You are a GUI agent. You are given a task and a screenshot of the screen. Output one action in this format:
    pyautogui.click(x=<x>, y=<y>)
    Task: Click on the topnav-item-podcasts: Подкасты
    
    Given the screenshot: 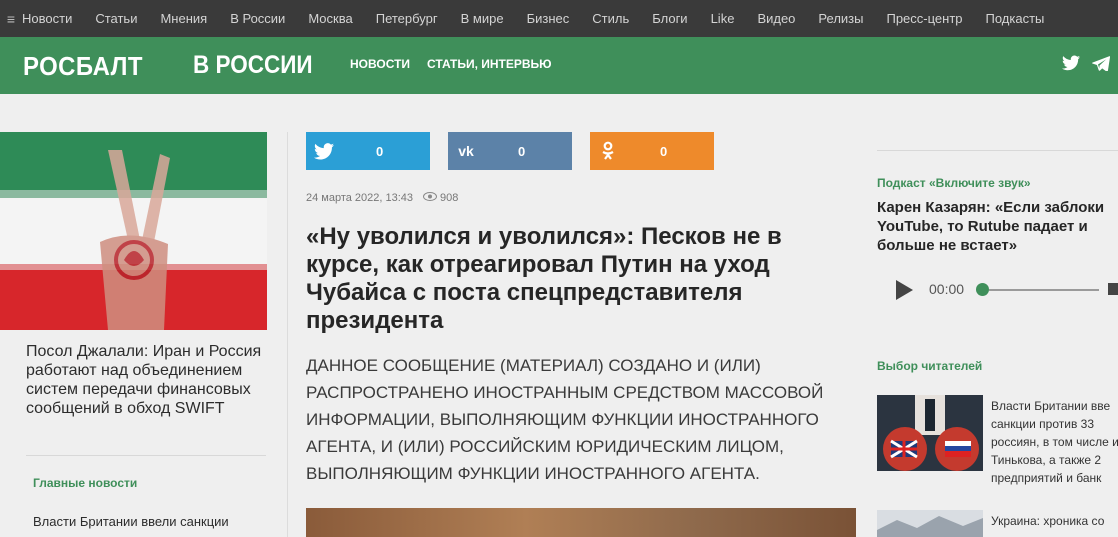 What is the action you would take?
    pyautogui.click(x=1015, y=18)
    